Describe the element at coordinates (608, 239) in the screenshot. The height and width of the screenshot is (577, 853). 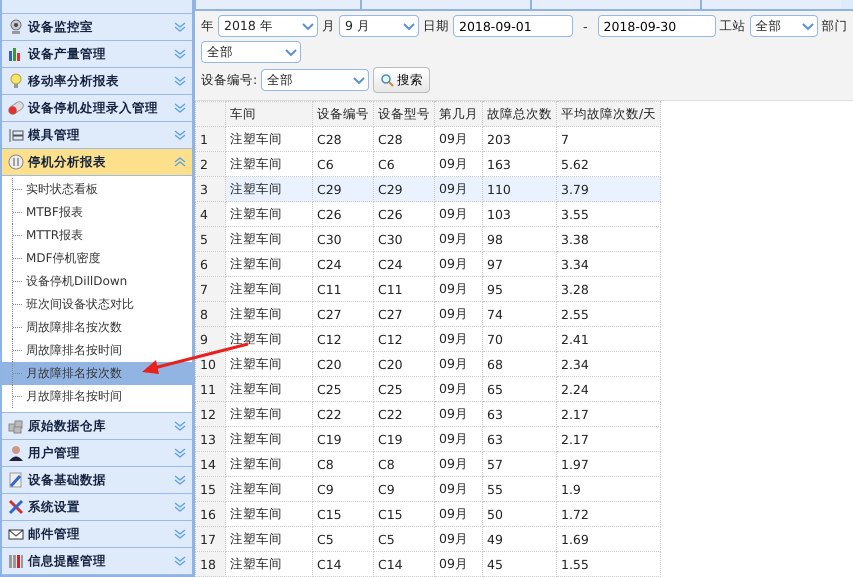
I see `table-cell: 3.38` at that location.